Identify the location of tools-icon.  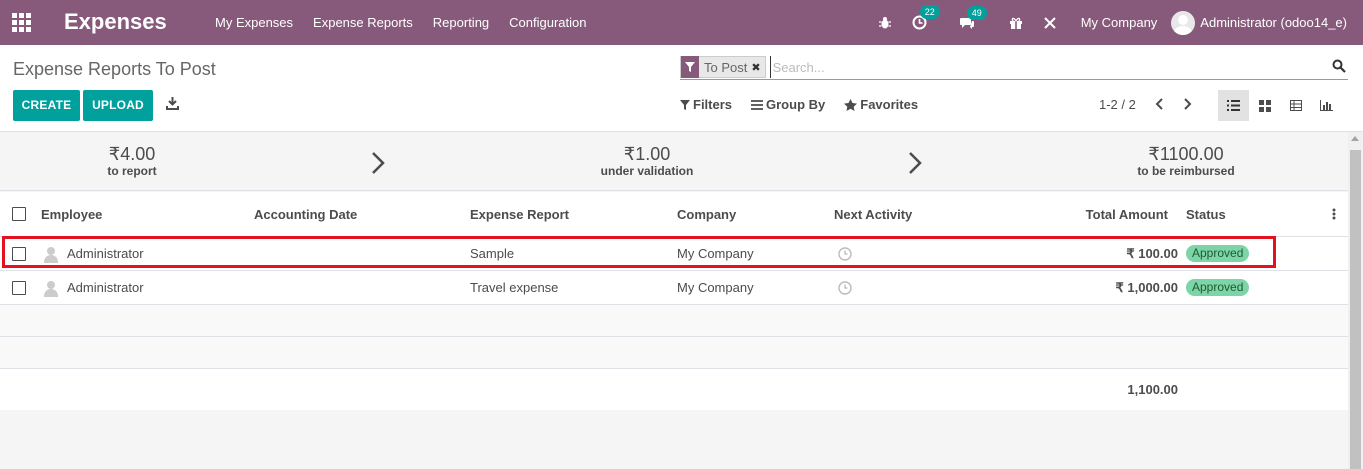
(1050, 23).